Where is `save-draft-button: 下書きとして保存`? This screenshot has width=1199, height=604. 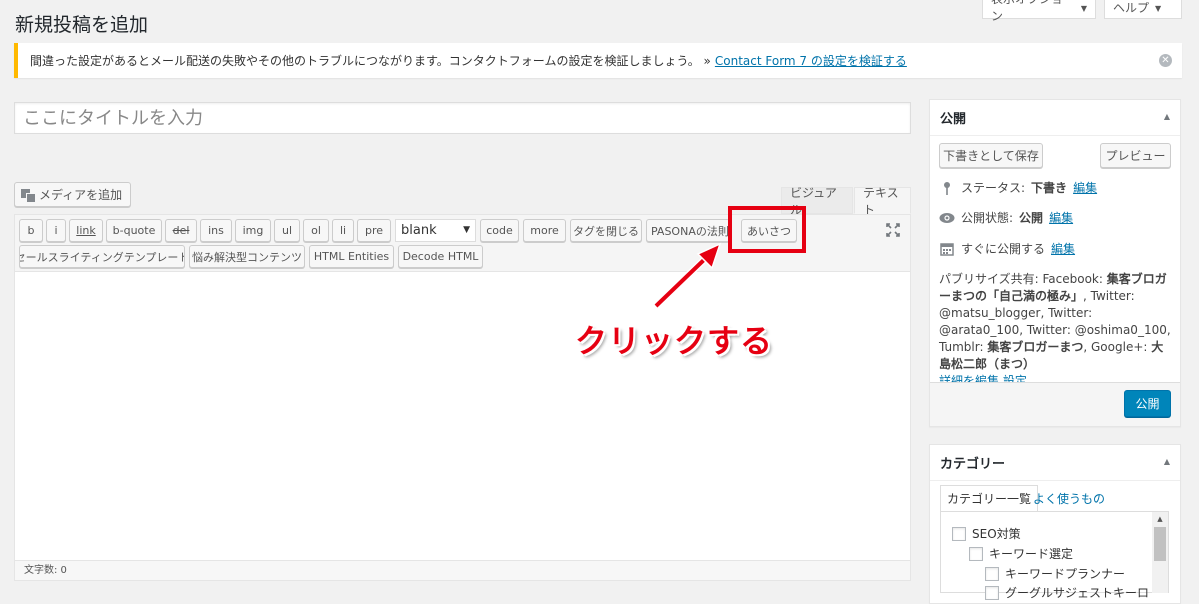 save-draft-button: 下書きとして保存 is located at coordinates (991, 155).